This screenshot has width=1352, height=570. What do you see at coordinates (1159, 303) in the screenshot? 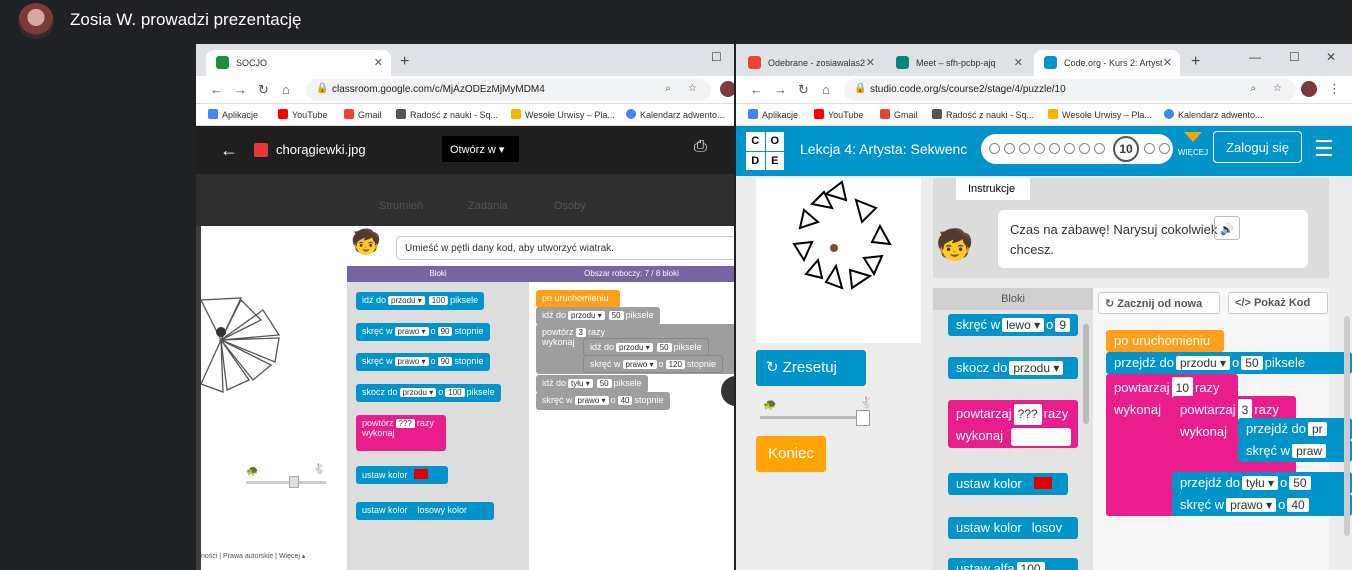
I see `start-over-button: ↻ Zacznij od nowa` at bounding box center [1159, 303].